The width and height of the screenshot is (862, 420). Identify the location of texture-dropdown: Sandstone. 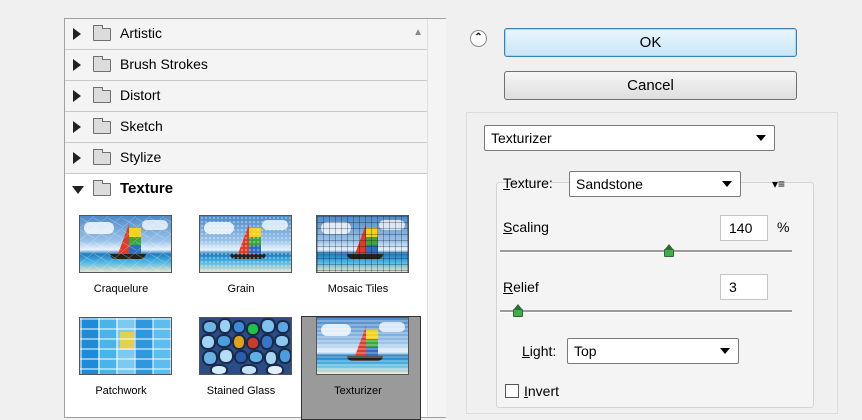
(655, 184).